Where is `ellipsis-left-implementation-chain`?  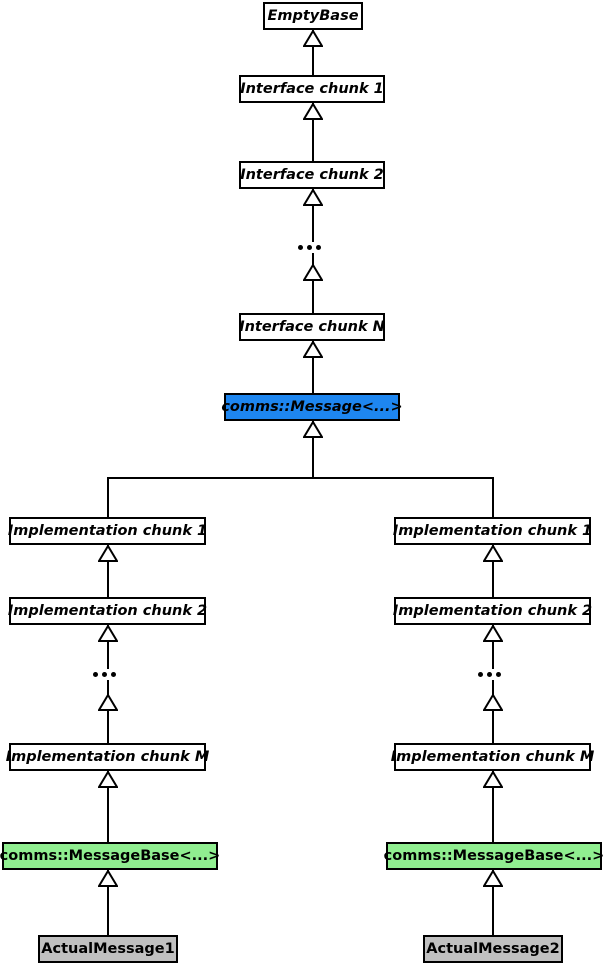 ellipsis-left-implementation-chain is located at coordinates (104, 674).